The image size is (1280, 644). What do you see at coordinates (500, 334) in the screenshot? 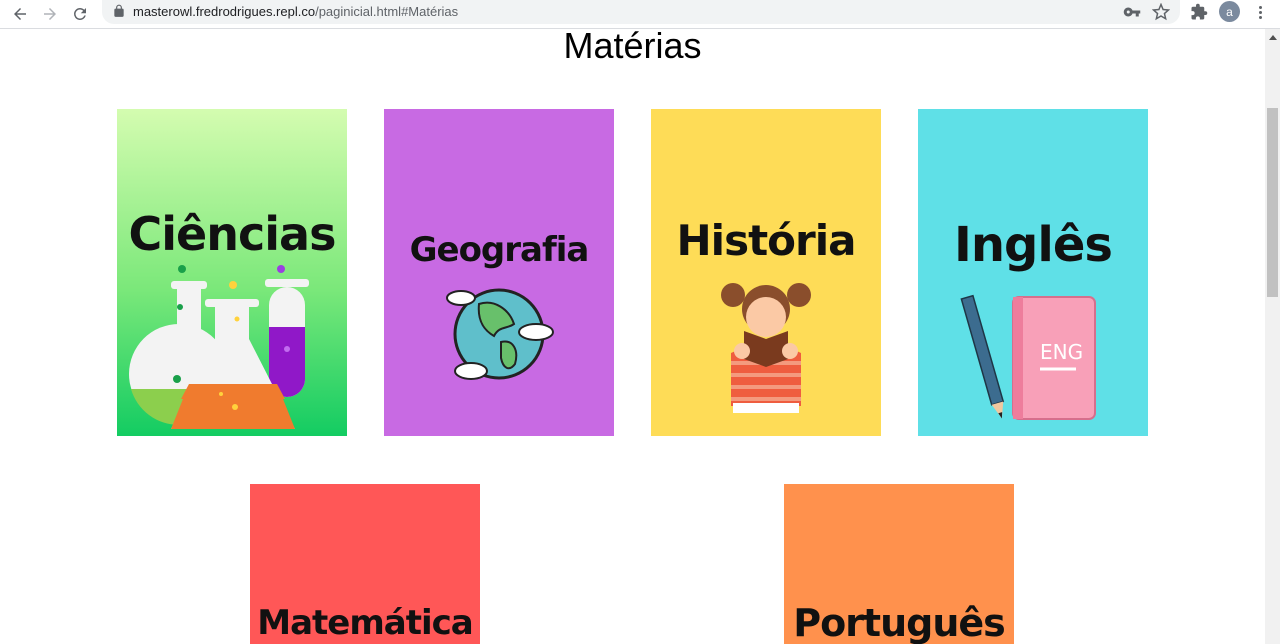
I see `globe-icon` at bounding box center [500, 334].